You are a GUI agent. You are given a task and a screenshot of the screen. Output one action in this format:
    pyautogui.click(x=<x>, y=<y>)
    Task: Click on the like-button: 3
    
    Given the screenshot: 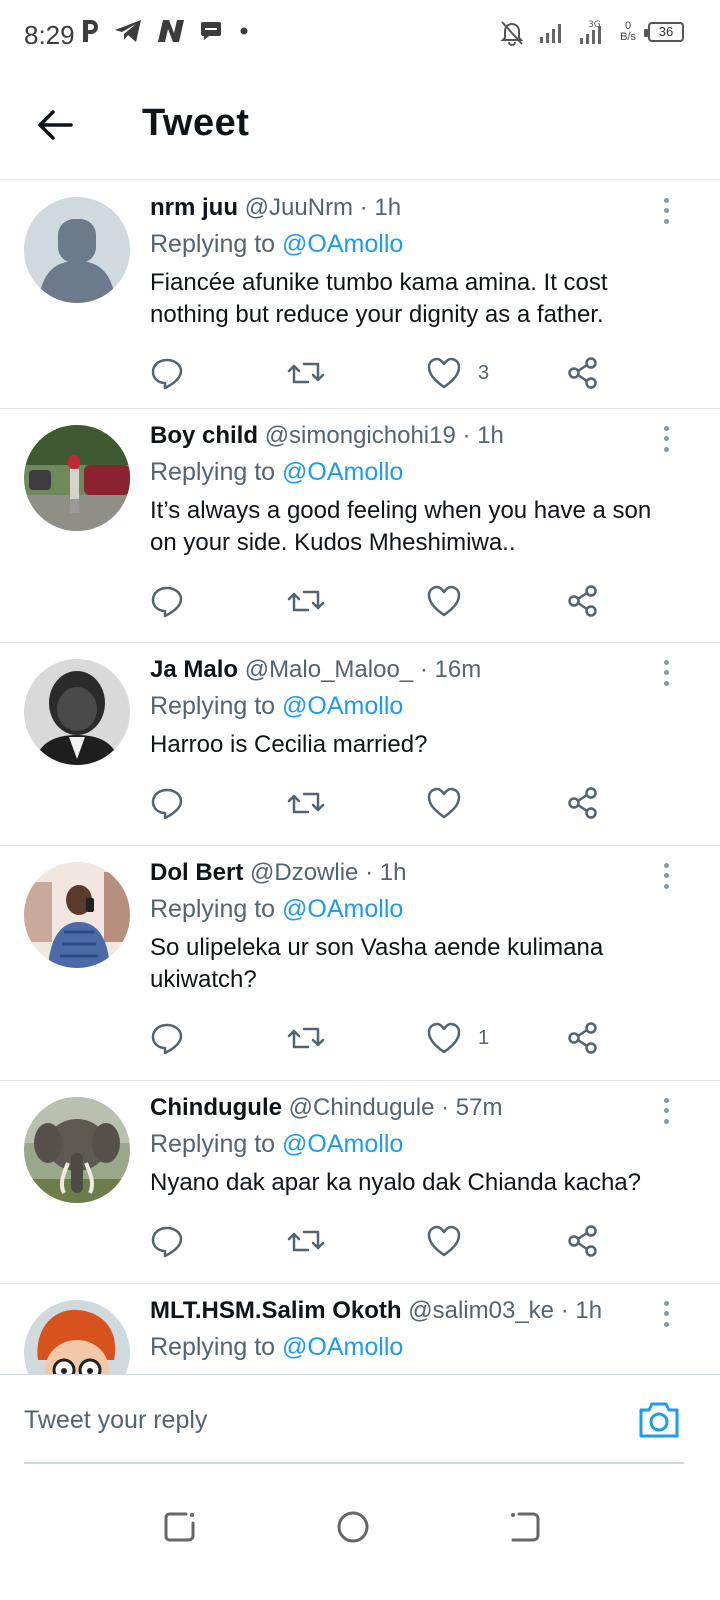 What is the action you would take?
    pyautogui.click(x=457, y=373)
    